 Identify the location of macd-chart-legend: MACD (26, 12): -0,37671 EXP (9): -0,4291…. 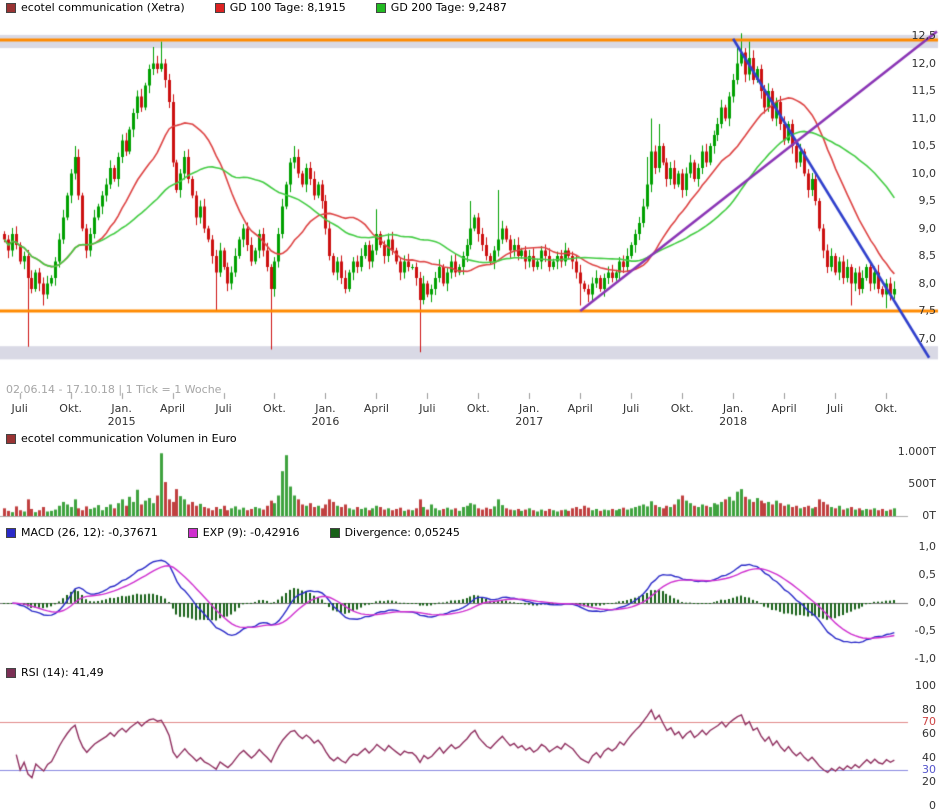
(248, 532).